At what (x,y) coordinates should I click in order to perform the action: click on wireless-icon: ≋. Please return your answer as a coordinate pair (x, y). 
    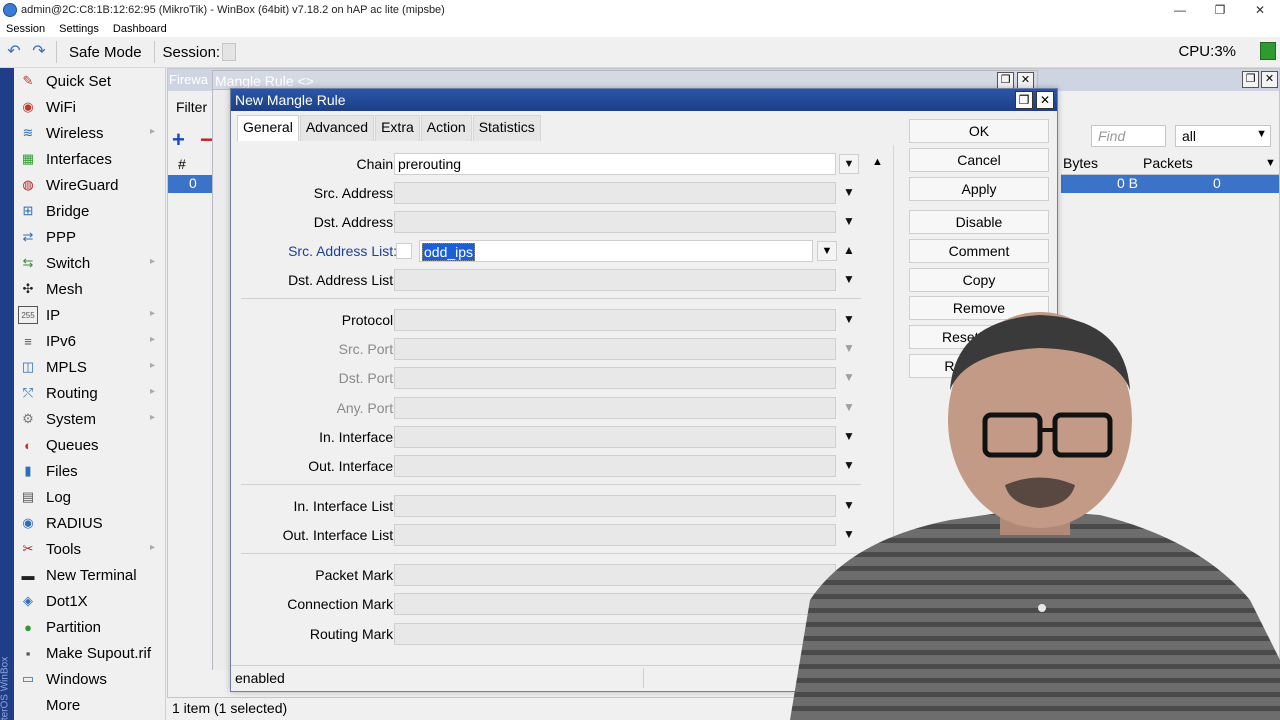
    Looking at the image, I should click on (28, 132).